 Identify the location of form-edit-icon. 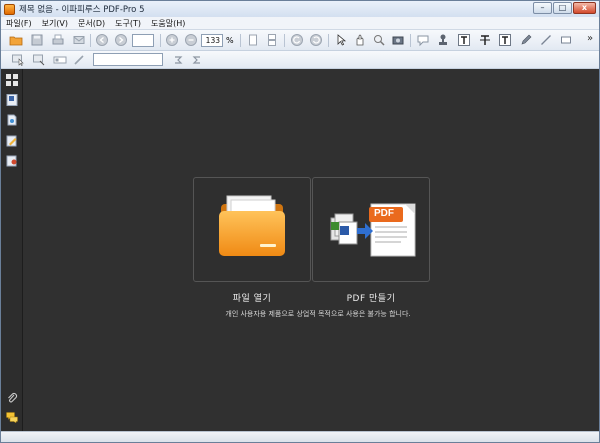
(39, 60).